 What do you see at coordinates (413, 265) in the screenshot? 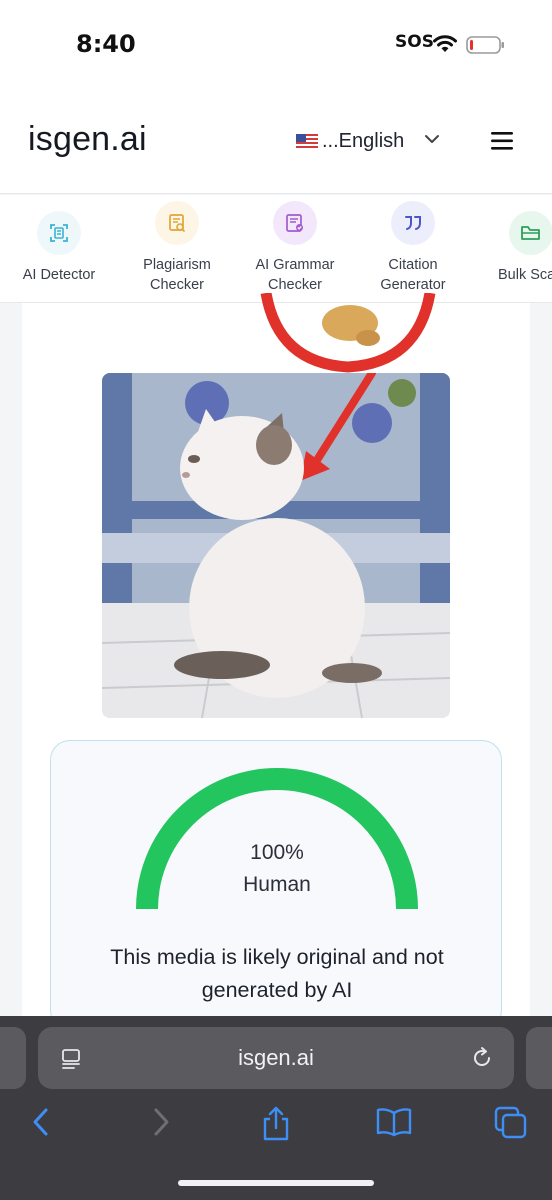
I see `tool-label: Citation` at bounding box center [413, 265].